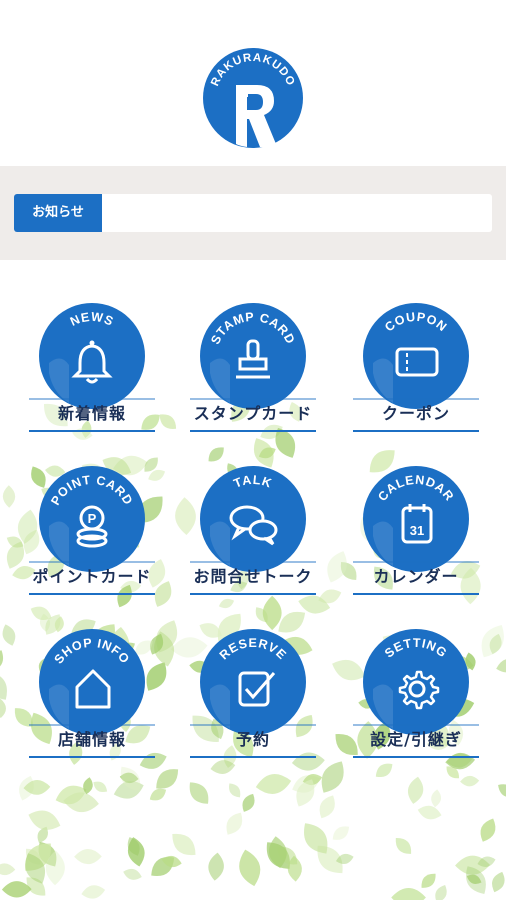 The width and height of the screenshot is (506, 900). I want to click on svg-text: P, so click(92, 518).